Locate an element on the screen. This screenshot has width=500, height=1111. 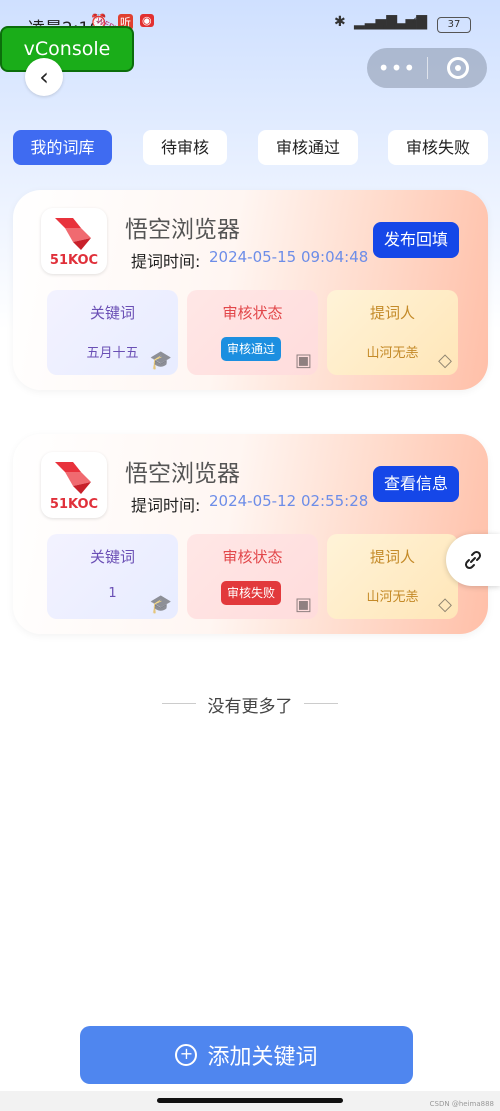
more-button: ••• is located at coordinates (397, 68).